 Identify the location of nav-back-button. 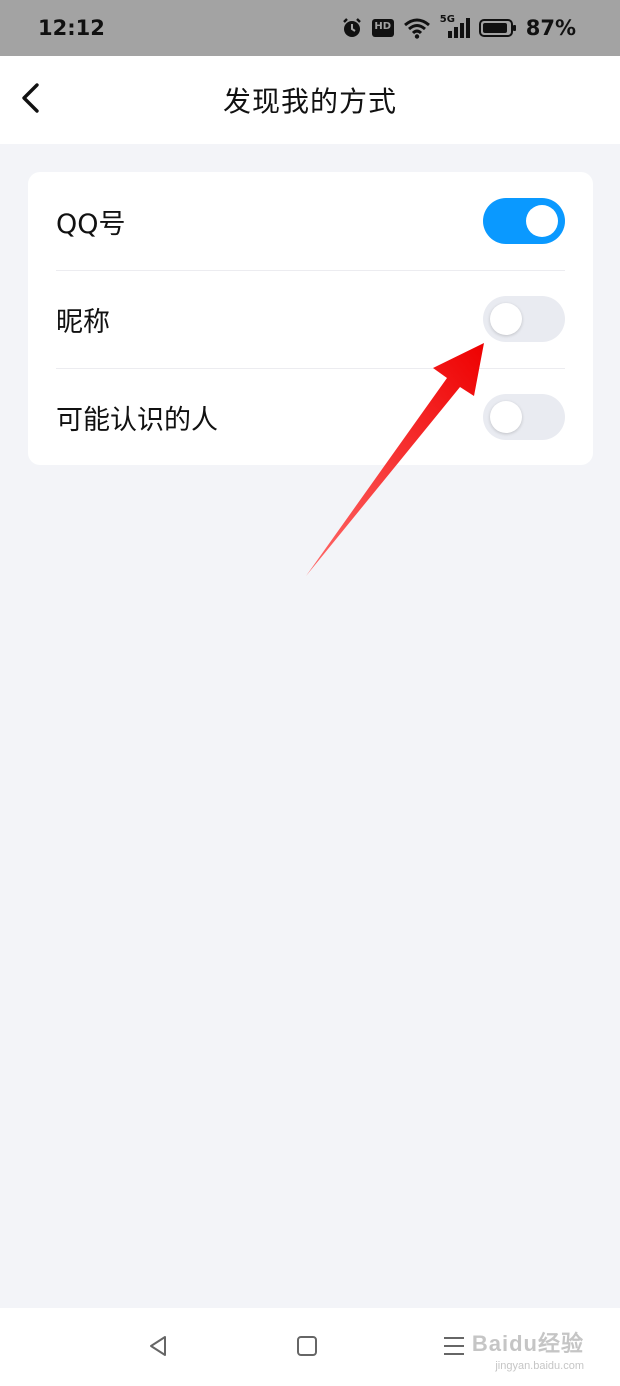
(158, 1348).